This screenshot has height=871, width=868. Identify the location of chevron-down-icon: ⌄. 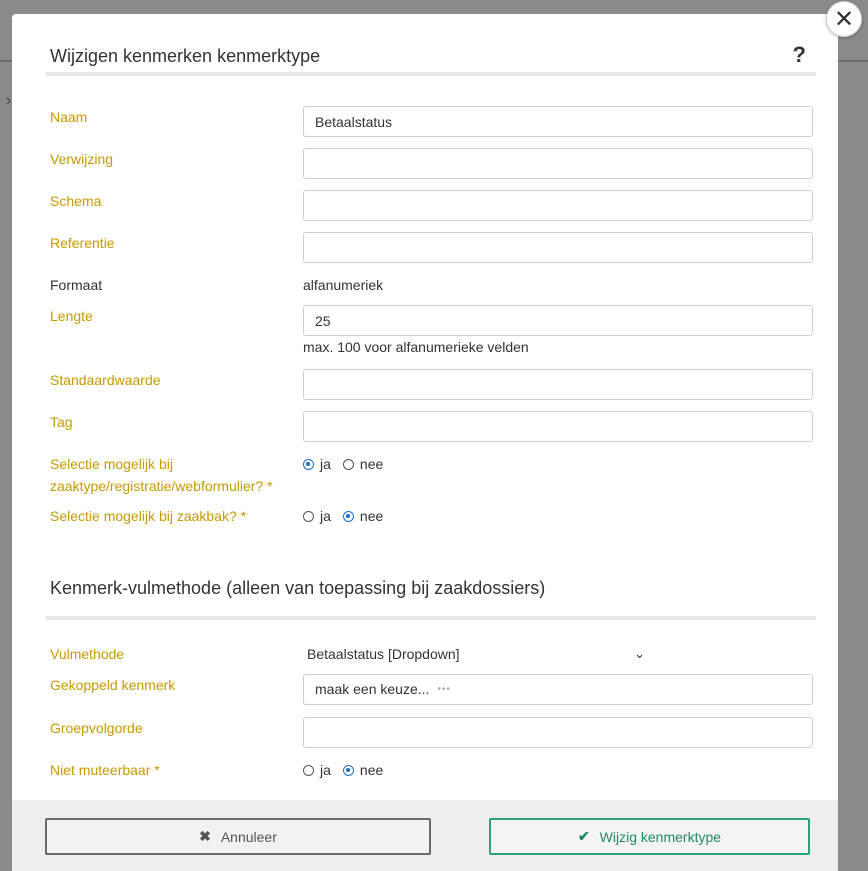
(639, 653).